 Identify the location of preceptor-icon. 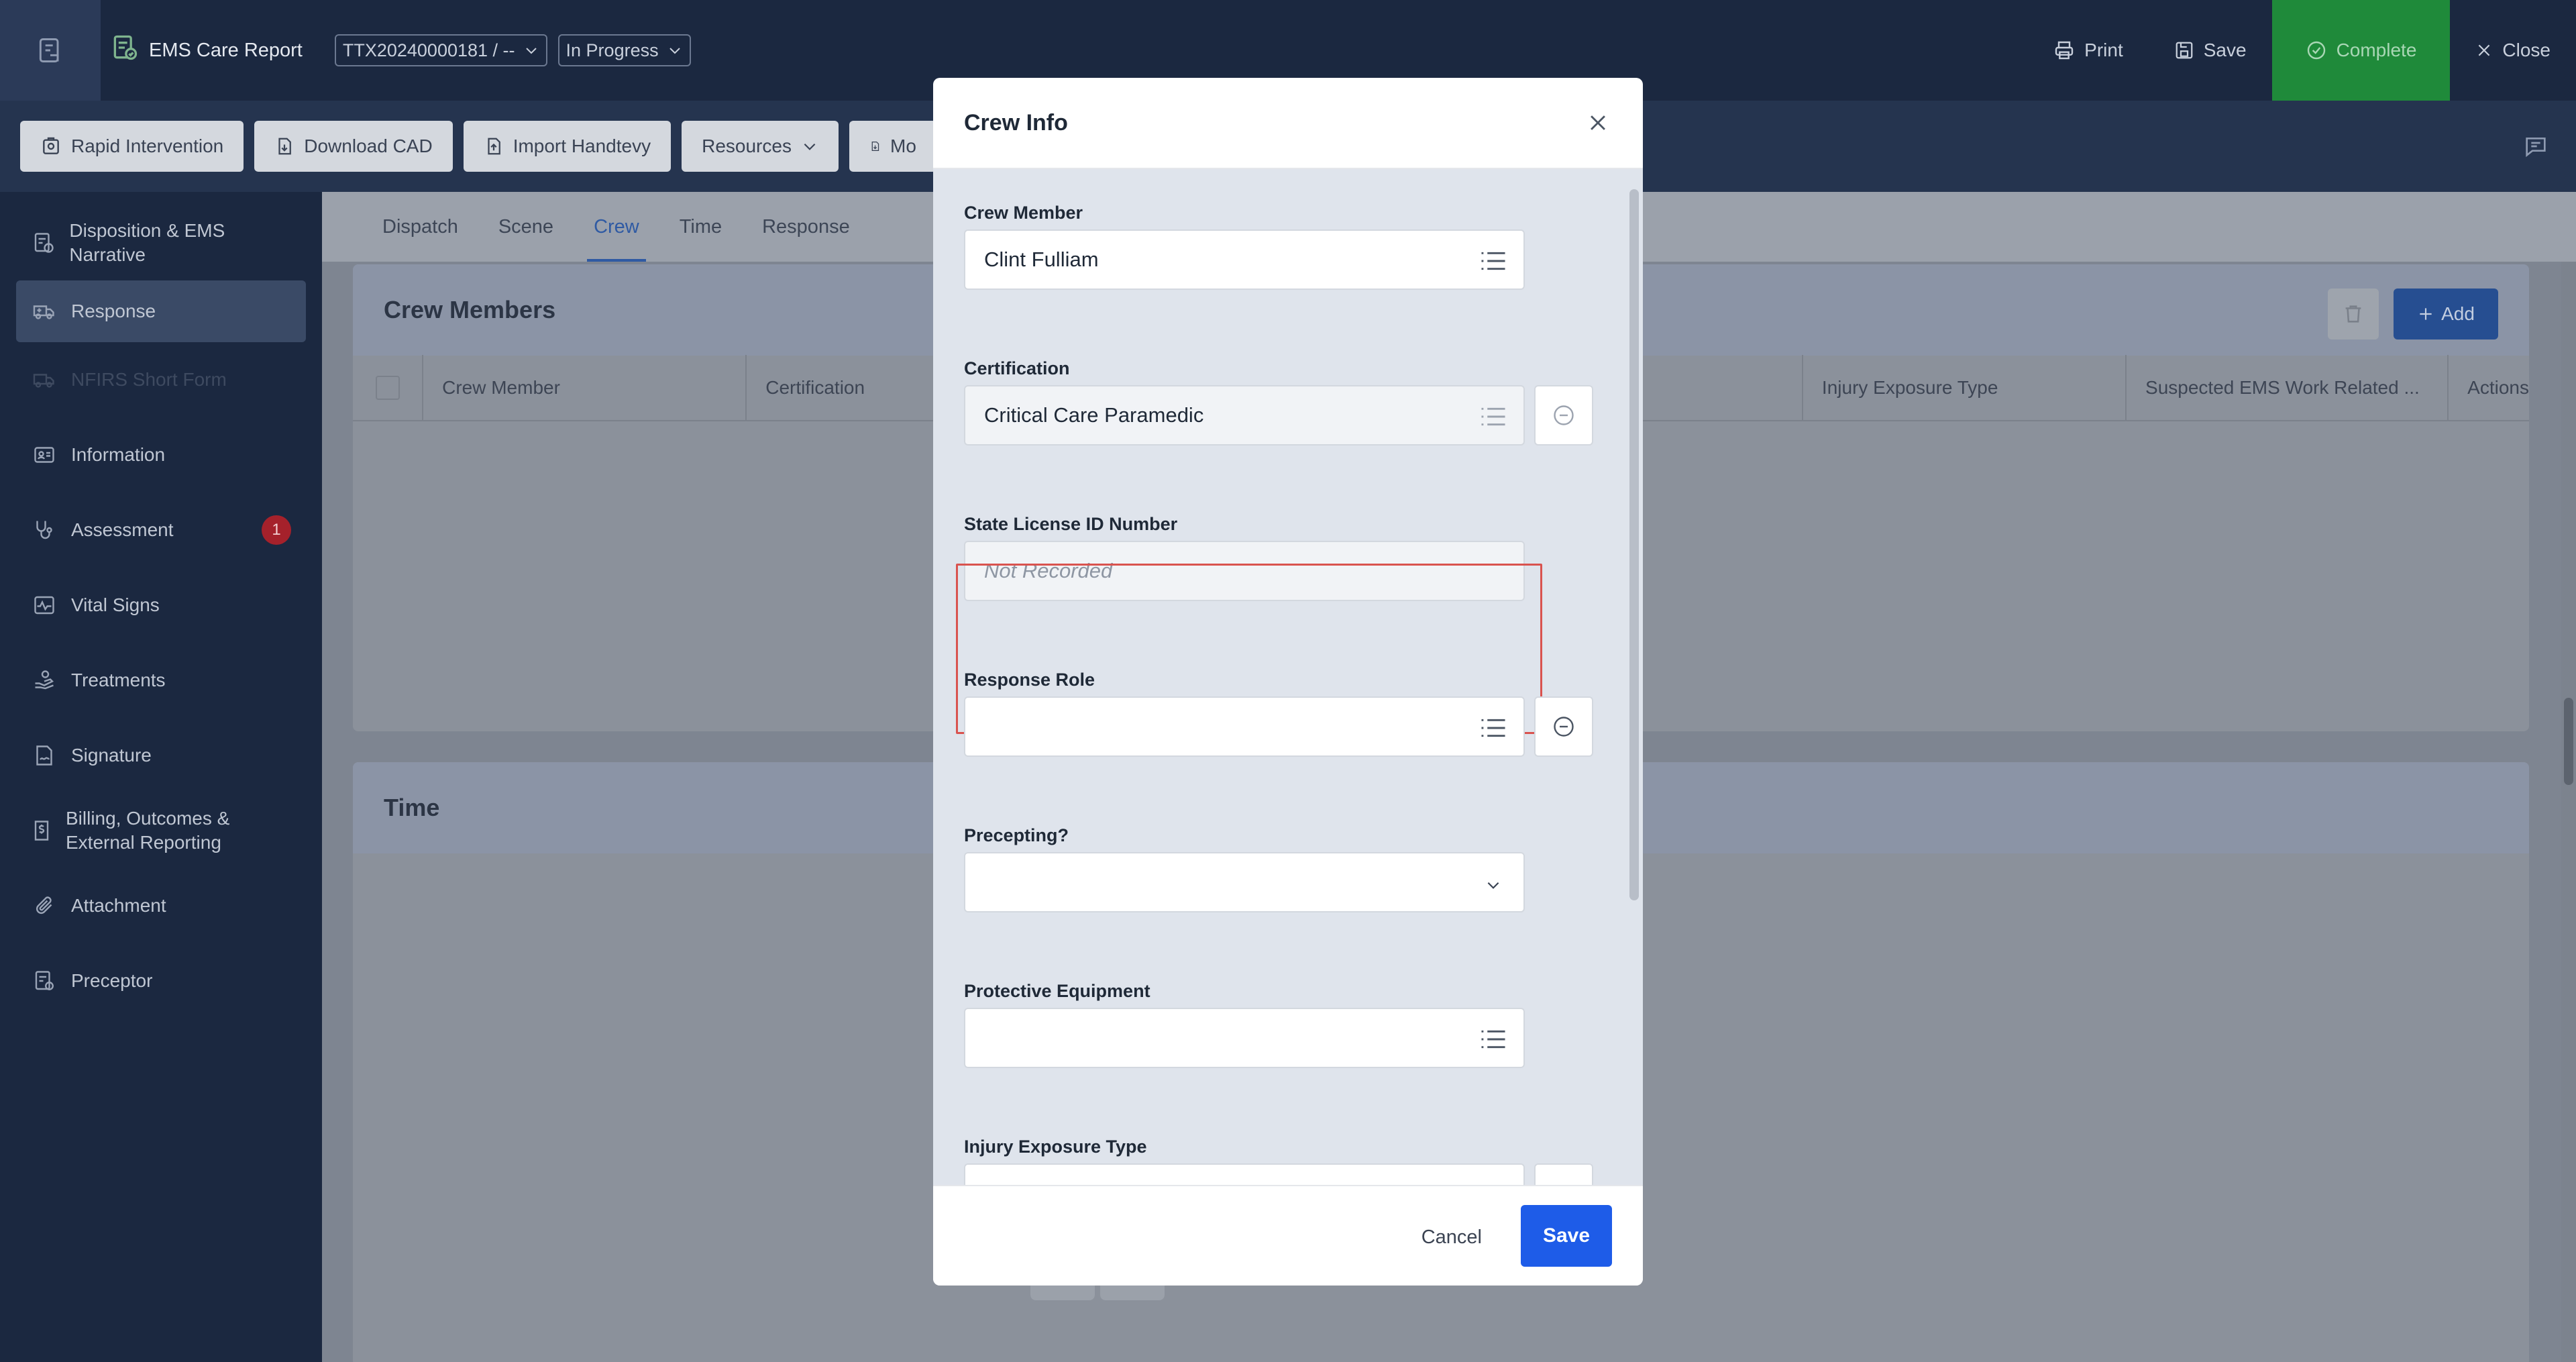
(44, 981).